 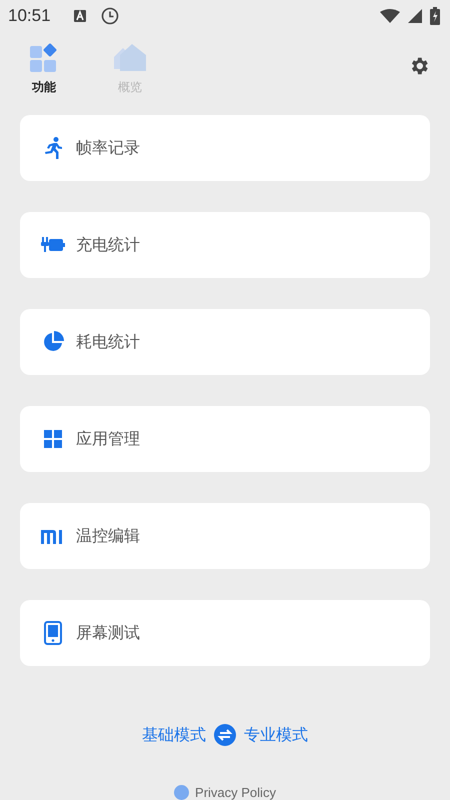 I want to click on menu-card: 应用管理, so click(x=225, y=439).